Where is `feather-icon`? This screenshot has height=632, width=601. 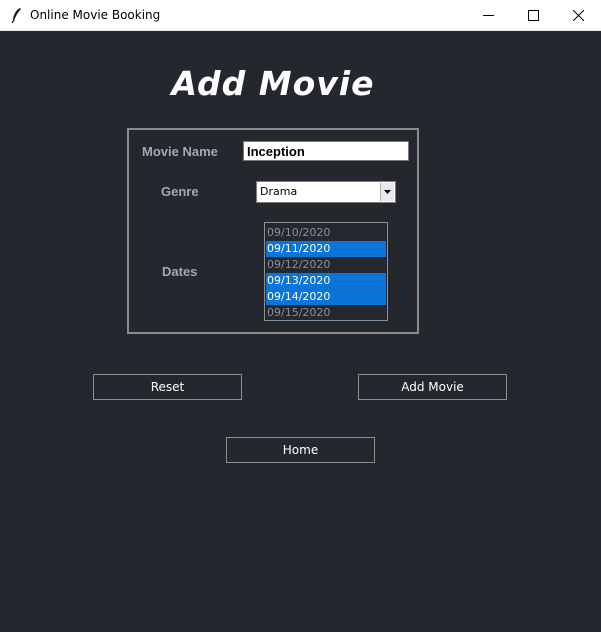 feather-icon is located at coordinates (17, 15).